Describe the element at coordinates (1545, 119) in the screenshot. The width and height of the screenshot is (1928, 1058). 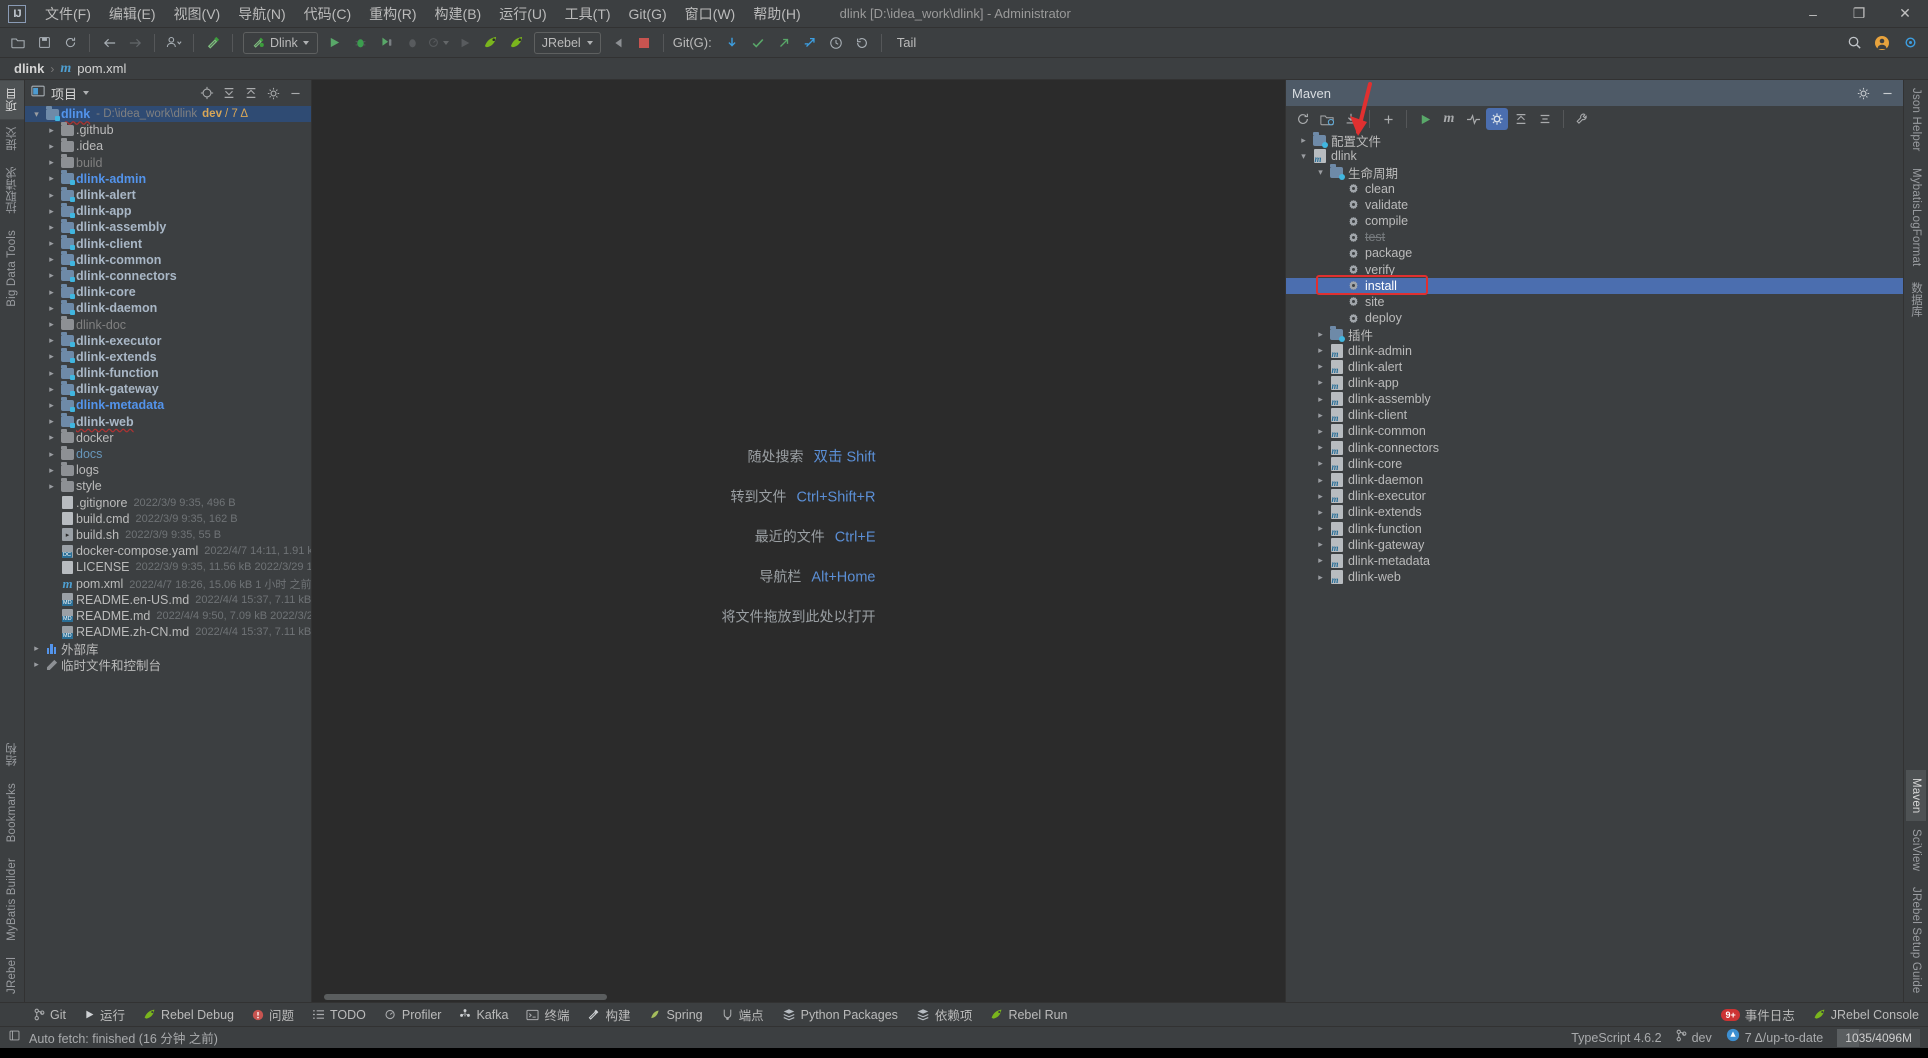
I see `show-diagram-icon` at that location.